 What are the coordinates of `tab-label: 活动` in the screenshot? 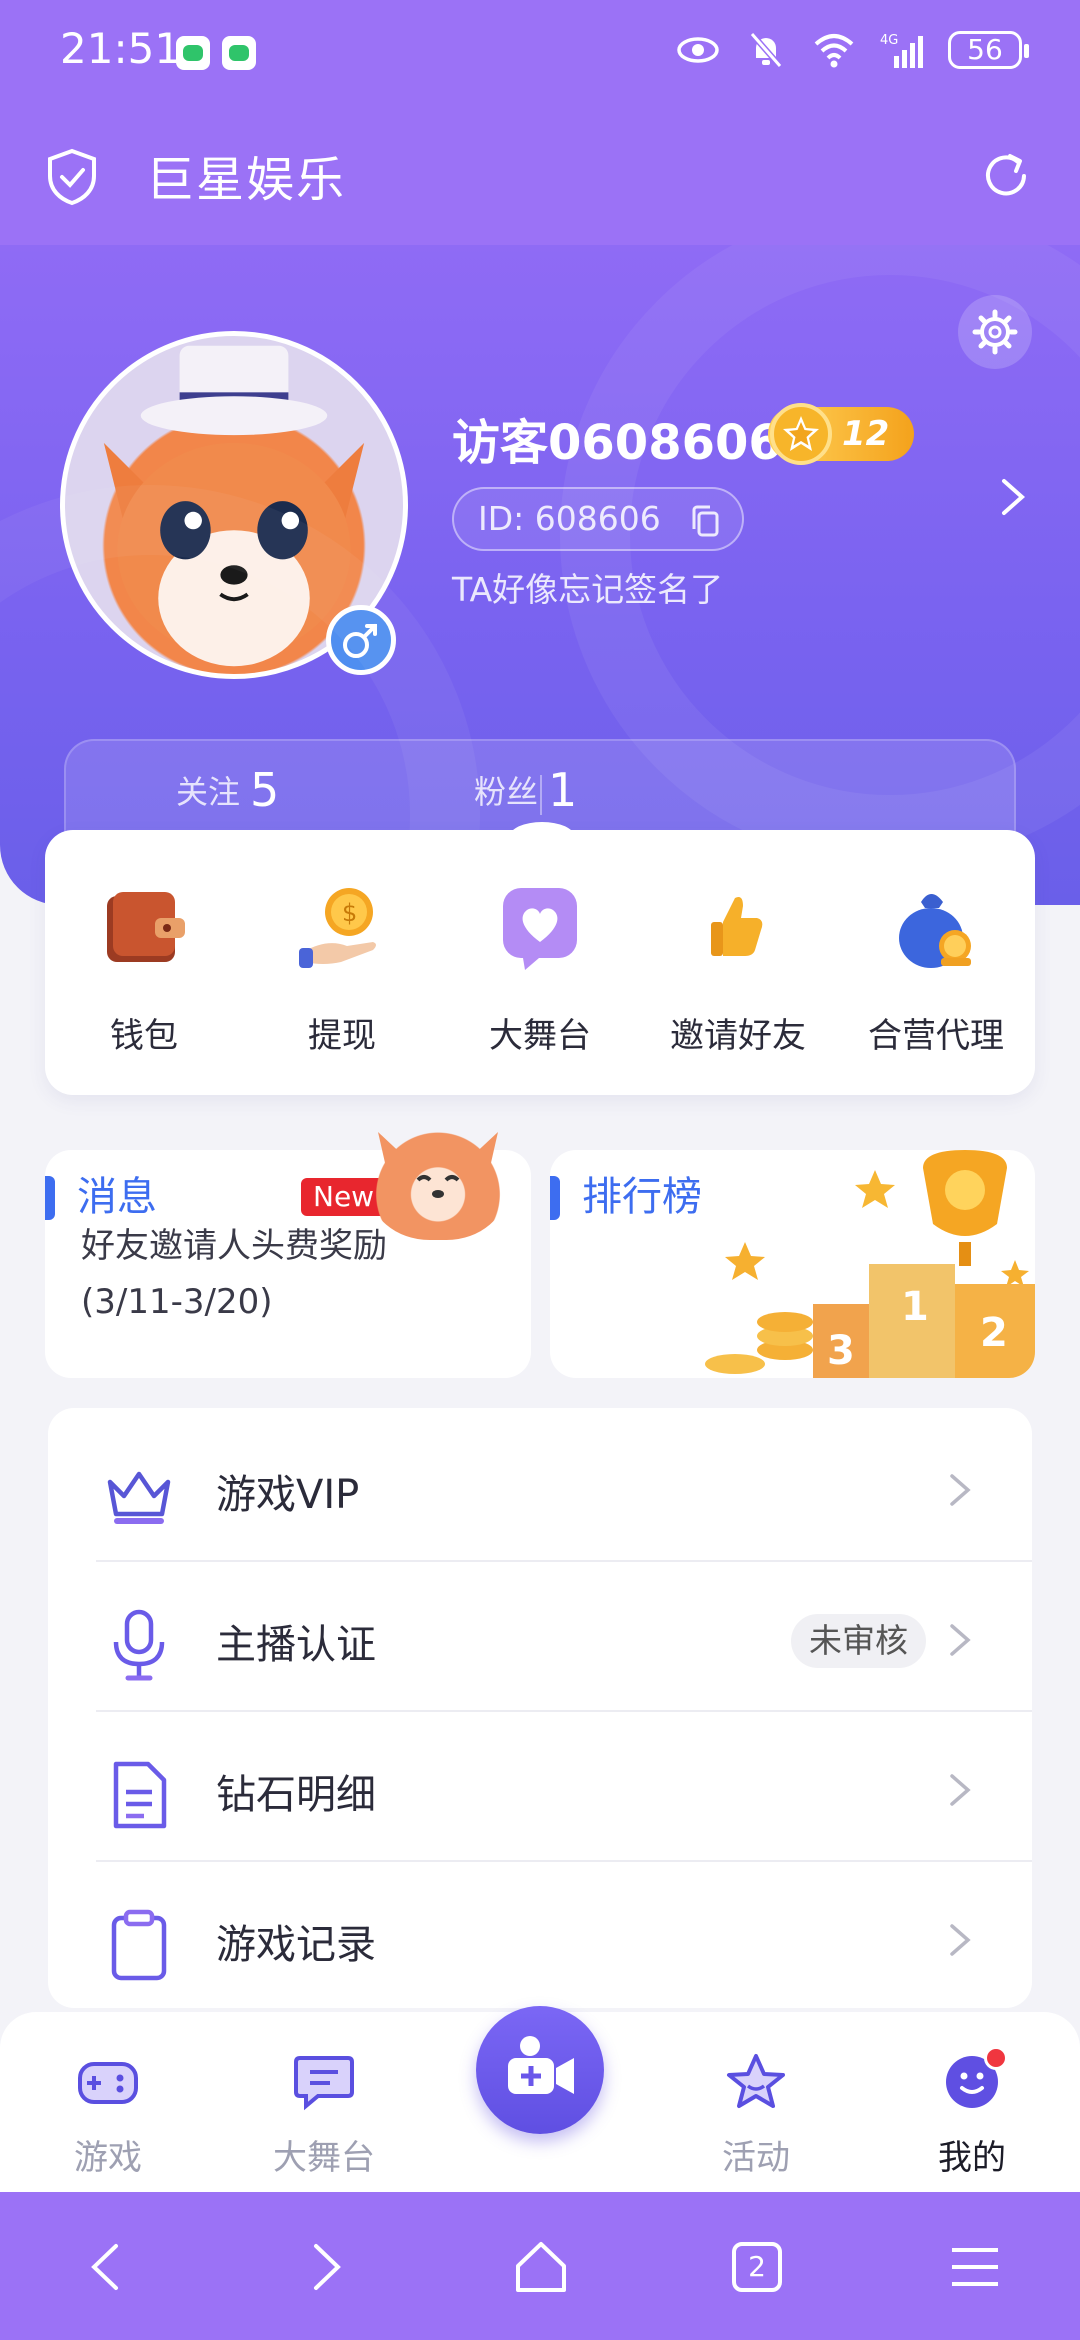 It's located at (756, 2158).